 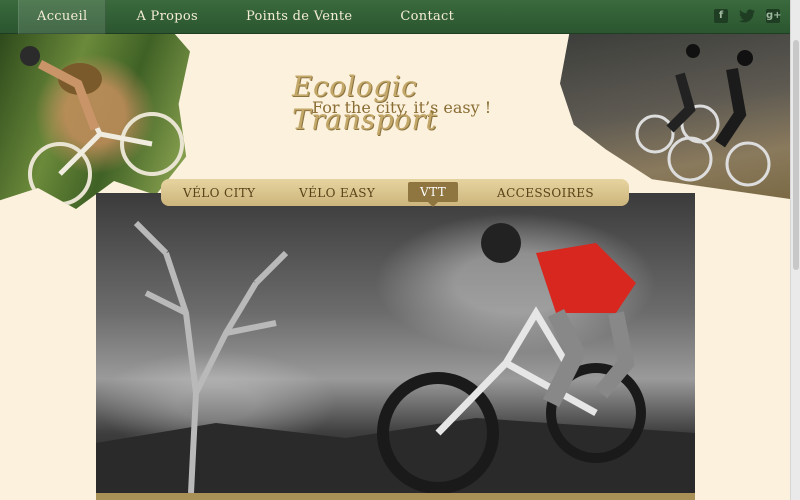 I want to click on facebook-icon: f, so click(x=721, y=16).